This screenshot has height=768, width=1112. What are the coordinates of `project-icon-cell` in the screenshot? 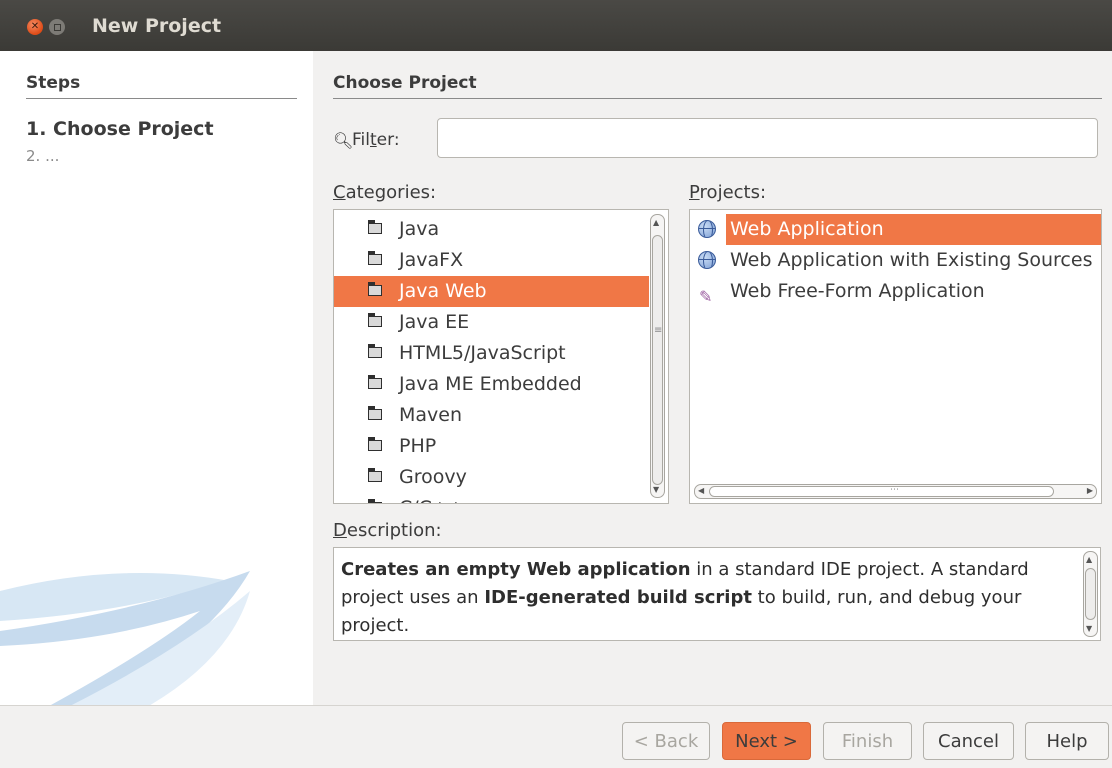 It's located at (708, 229).